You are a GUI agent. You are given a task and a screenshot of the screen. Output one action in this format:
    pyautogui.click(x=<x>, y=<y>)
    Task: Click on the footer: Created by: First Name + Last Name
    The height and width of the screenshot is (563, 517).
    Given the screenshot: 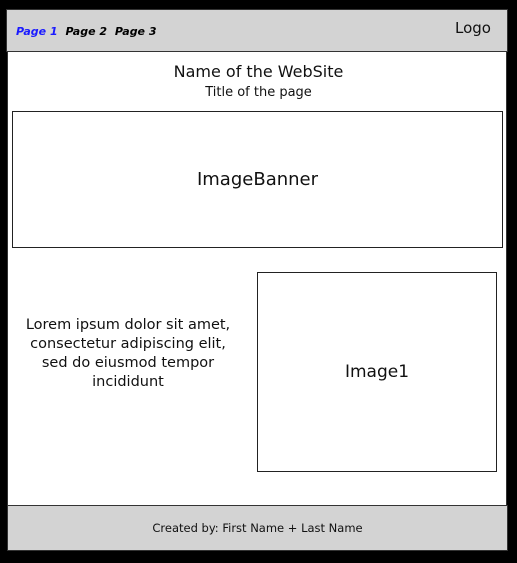 What is the action you would take?
    pyautogui.click(x=257, y=528)
    